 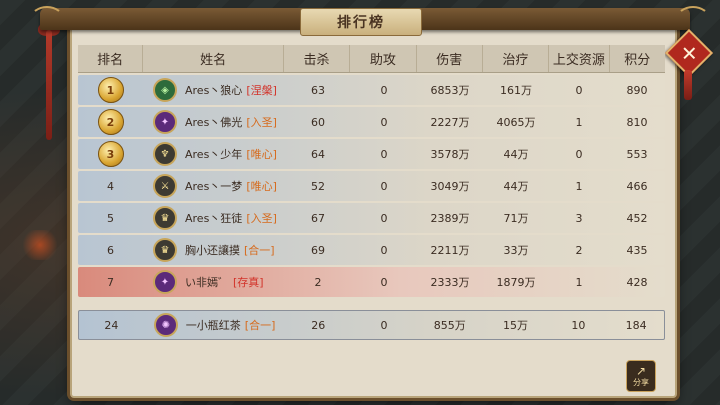 What do you see at coordinates (579, 90) in the screenshot?
I see `resources-cell: 0` at bounding box center [579, 90].